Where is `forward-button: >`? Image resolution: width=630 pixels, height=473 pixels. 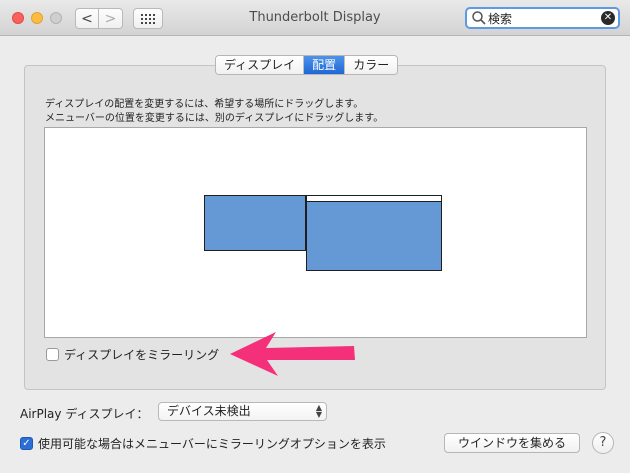
forward-button: > is located at coordinates (111, 18).